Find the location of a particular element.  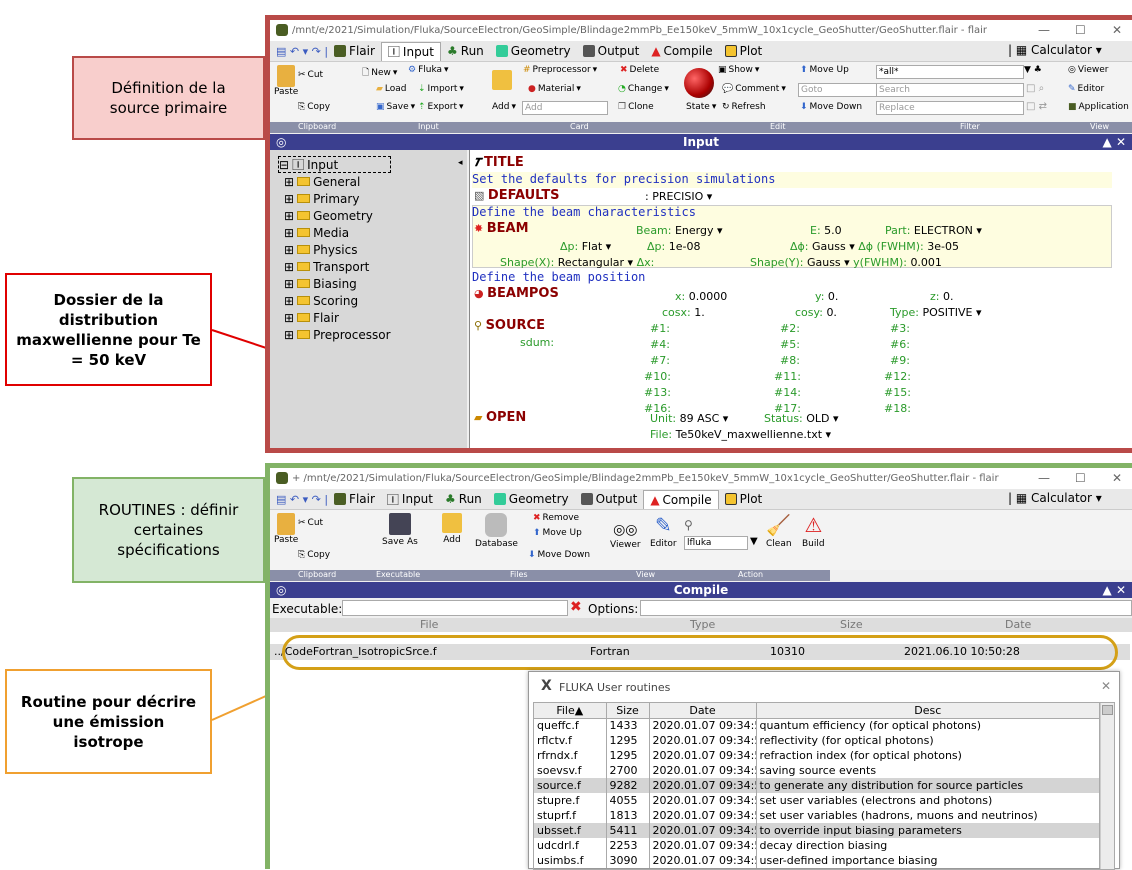

beampos-comment: Define the beam position is located at coordinates (558, 277).